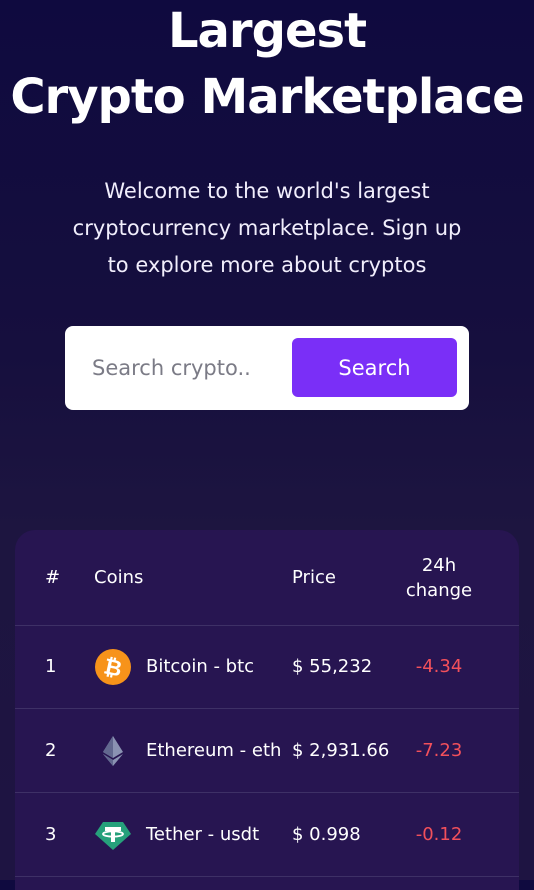 This screenshot has width=534, height=890. I want to click on row-rank: 3, so click(51, 834).